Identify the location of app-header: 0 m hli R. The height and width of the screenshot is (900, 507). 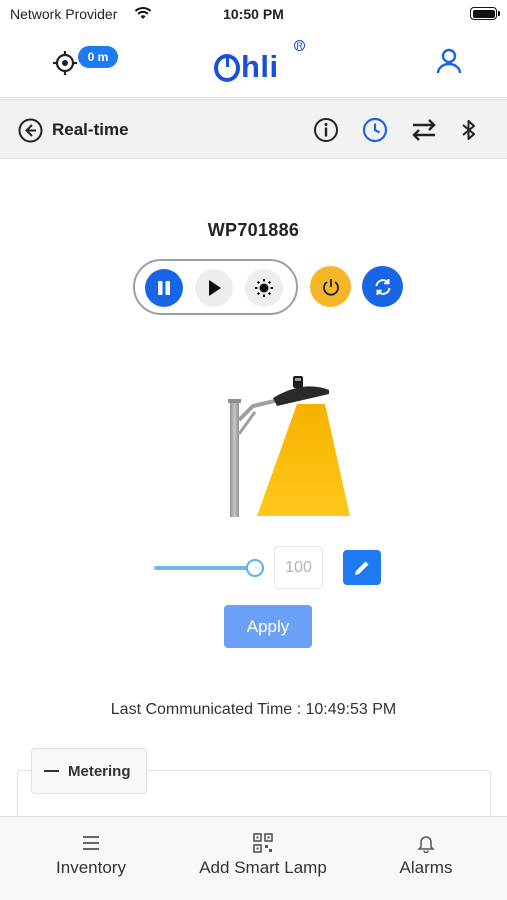
(253, 63).